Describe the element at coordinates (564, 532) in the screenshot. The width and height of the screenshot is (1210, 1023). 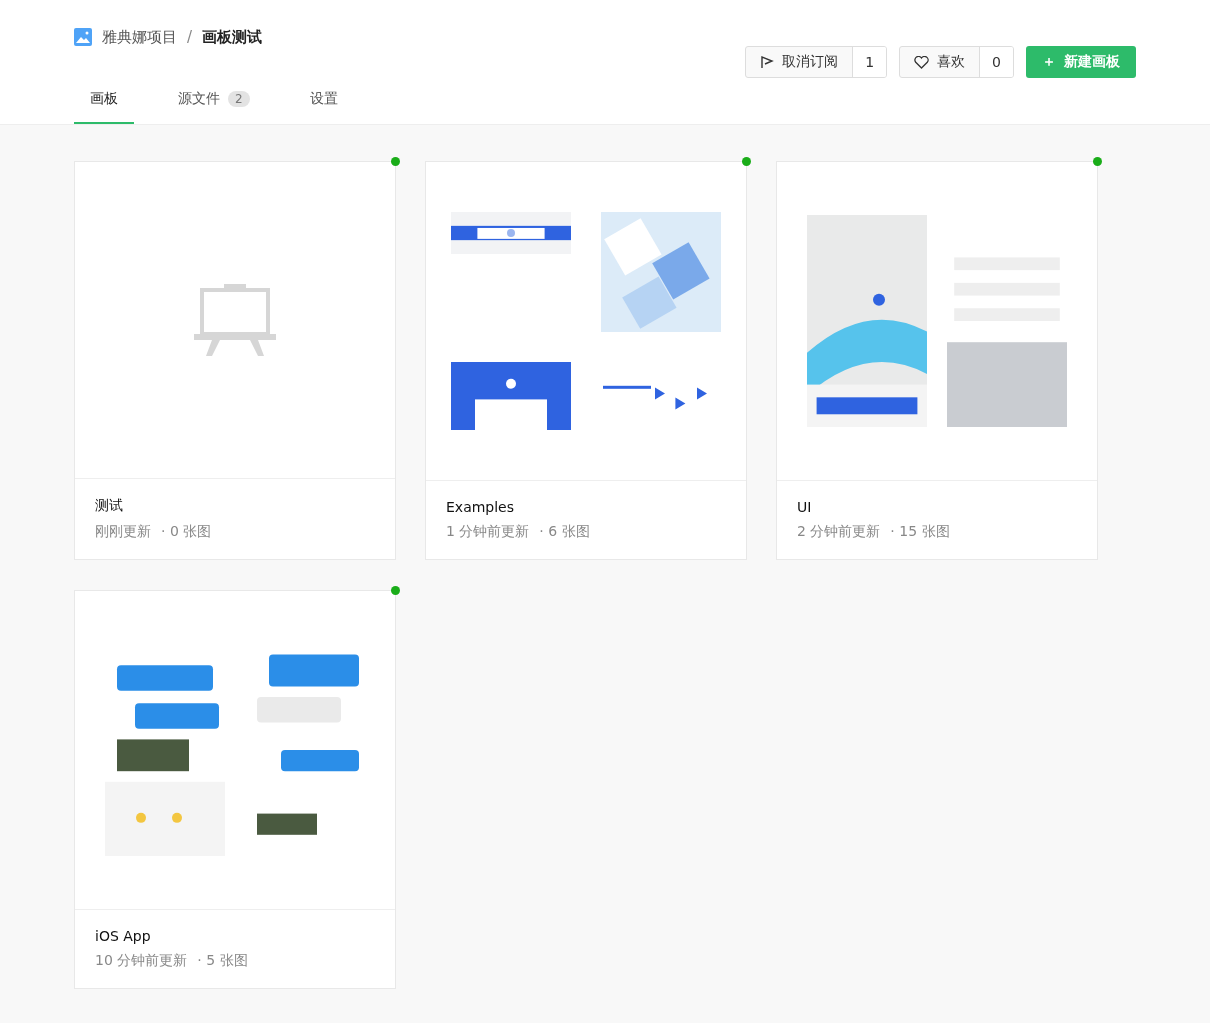
I see `image-count: · 6 张图` at that location.